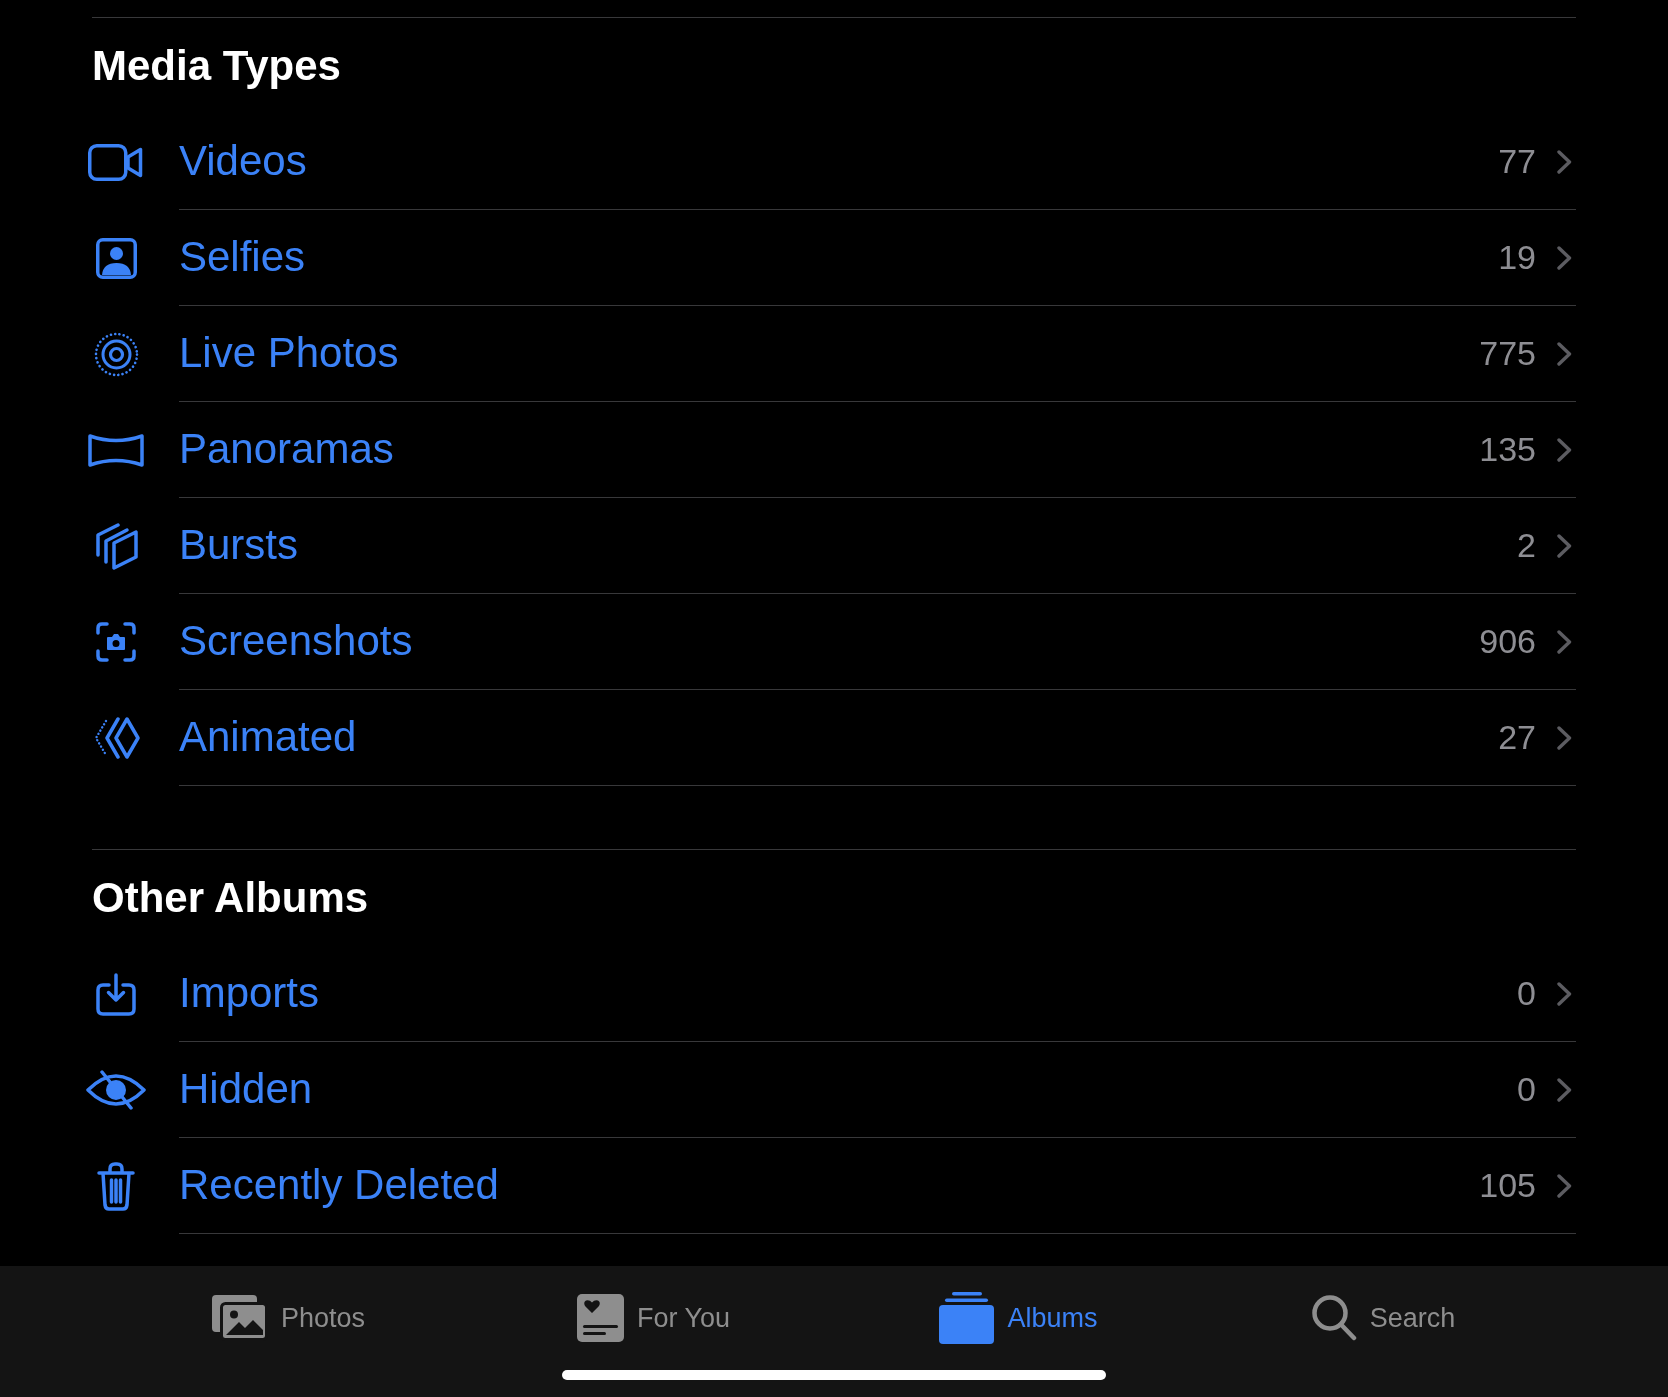  I want to click on trash-icon, so click(116, 1186).